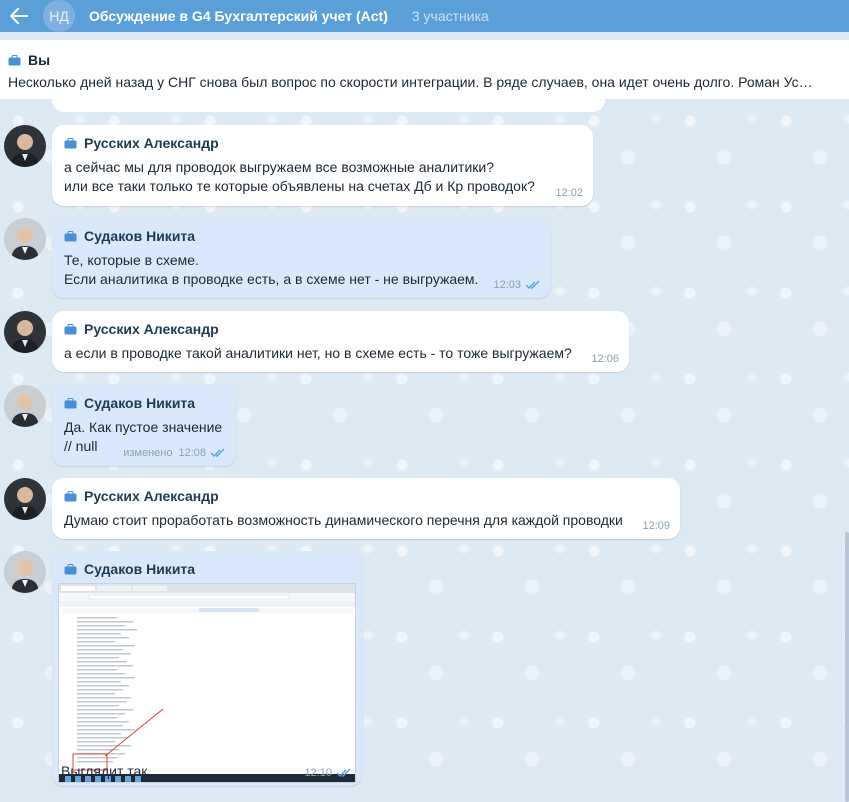 This screenshot has height=802, width=849. What do you see at coordinates (39, 60) in the screenshot?
I see `pinned-author: Вы` at bounding box center [39, 60].